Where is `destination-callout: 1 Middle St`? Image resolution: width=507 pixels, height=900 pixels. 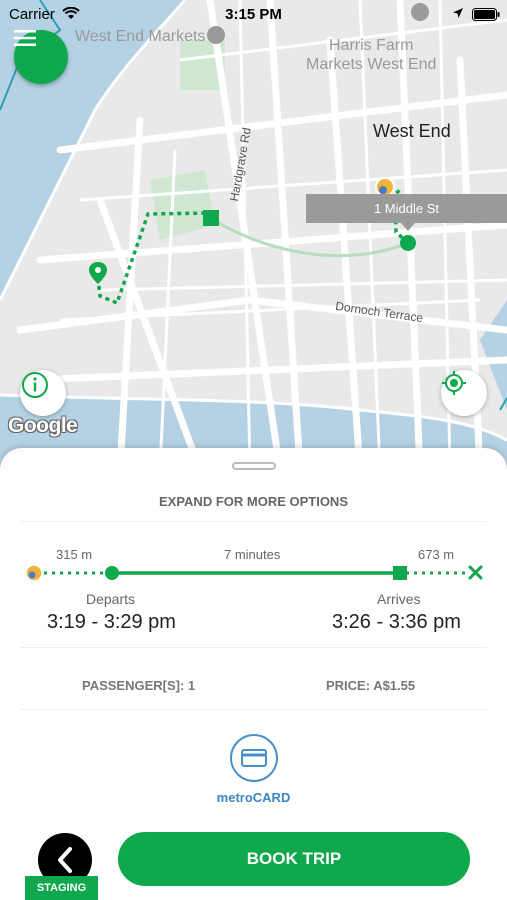 destination-callout: 1 Middle St is located at coordinates (406, 208).